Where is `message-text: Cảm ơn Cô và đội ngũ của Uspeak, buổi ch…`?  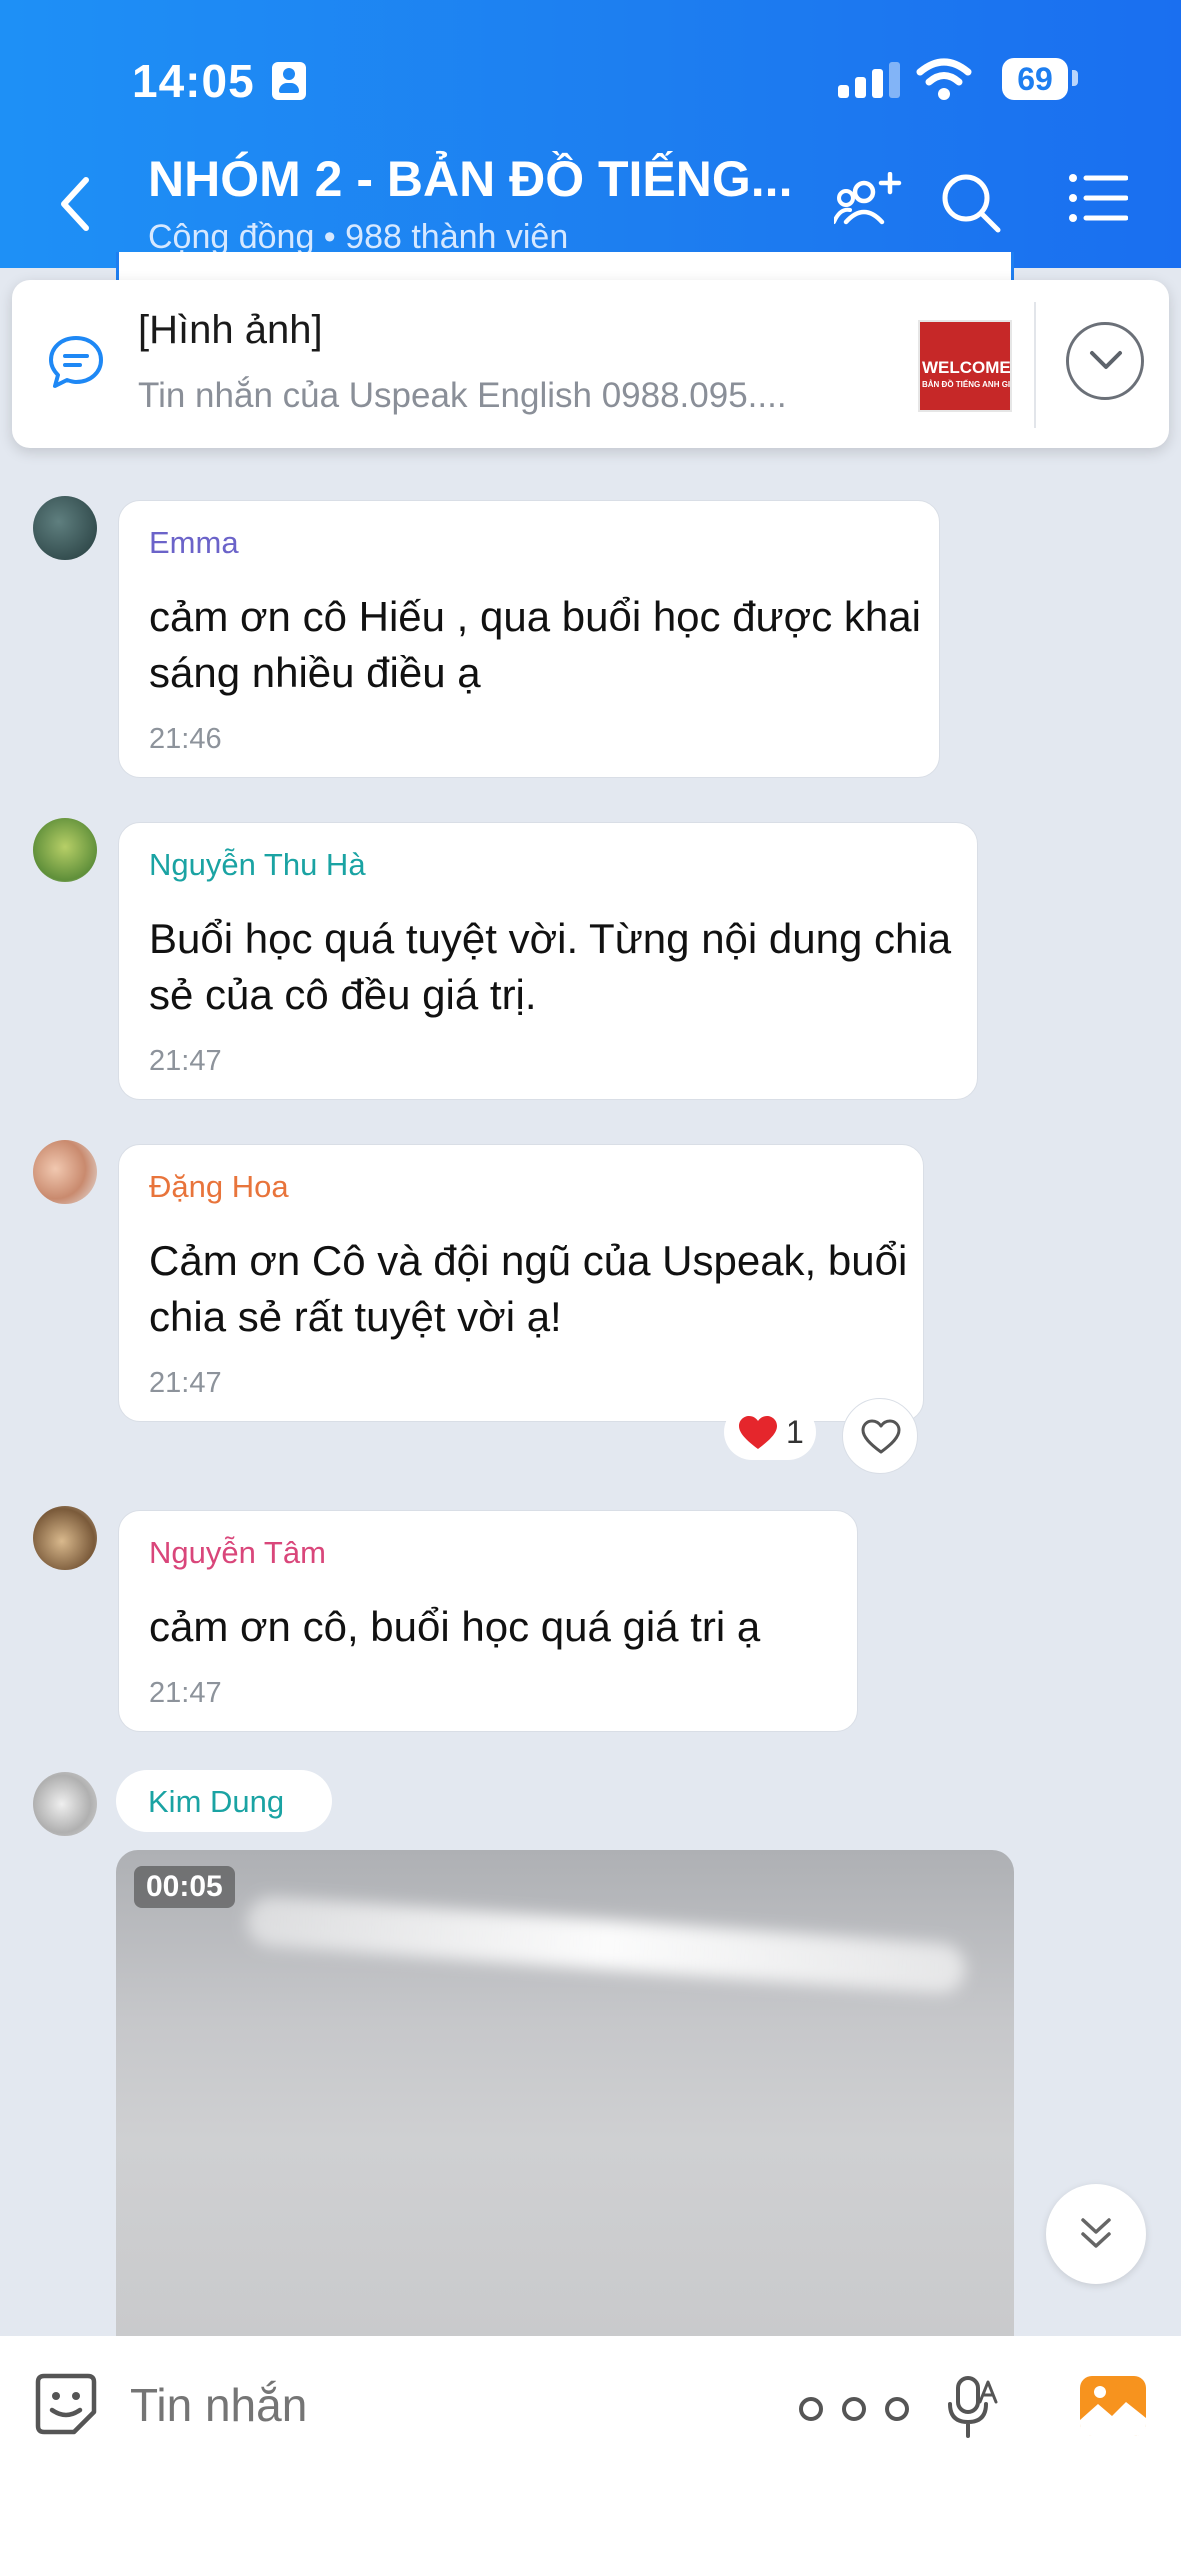
message-text: Cảm ơn Cô và đội ngũ của Uspeak, buổi ch… is located at coordinates (528, 1288).